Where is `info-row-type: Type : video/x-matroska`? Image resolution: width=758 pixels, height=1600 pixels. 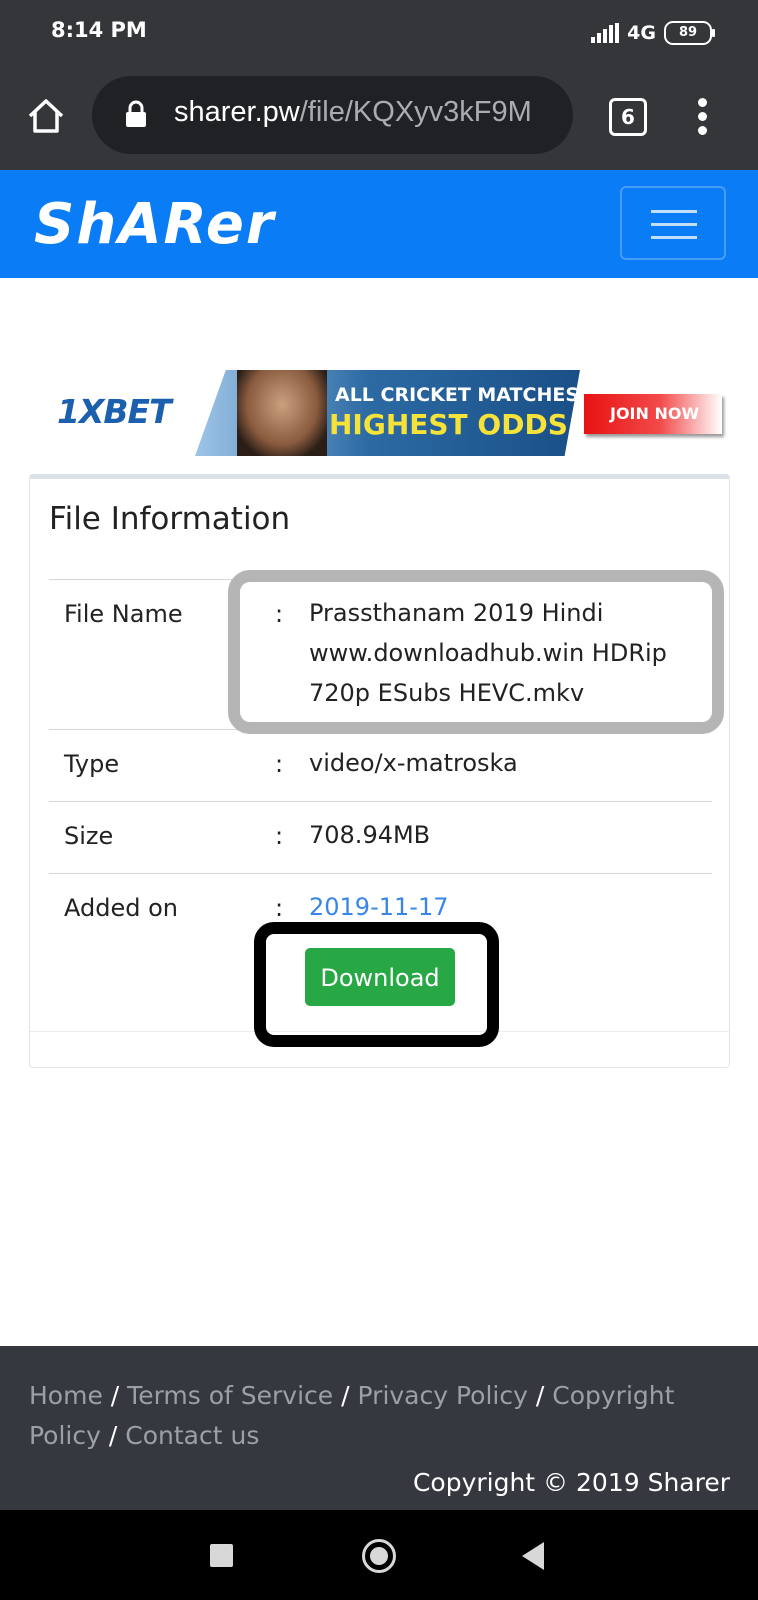 info-row-type: Type : video/x-matroska is located at coordinates (380, 765).